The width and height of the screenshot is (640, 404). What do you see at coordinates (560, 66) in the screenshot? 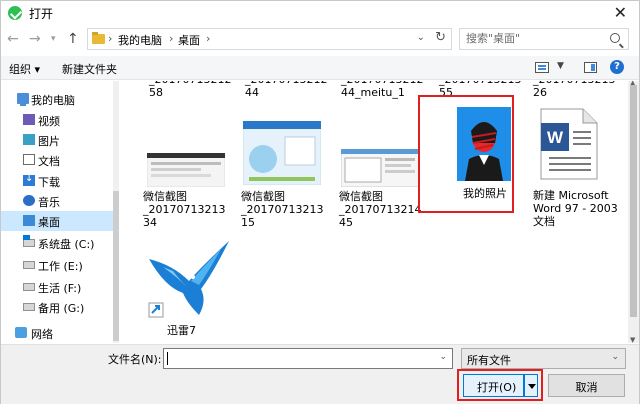
I see `chevron-down-icon: ▼` at bounding box center [560, 66].